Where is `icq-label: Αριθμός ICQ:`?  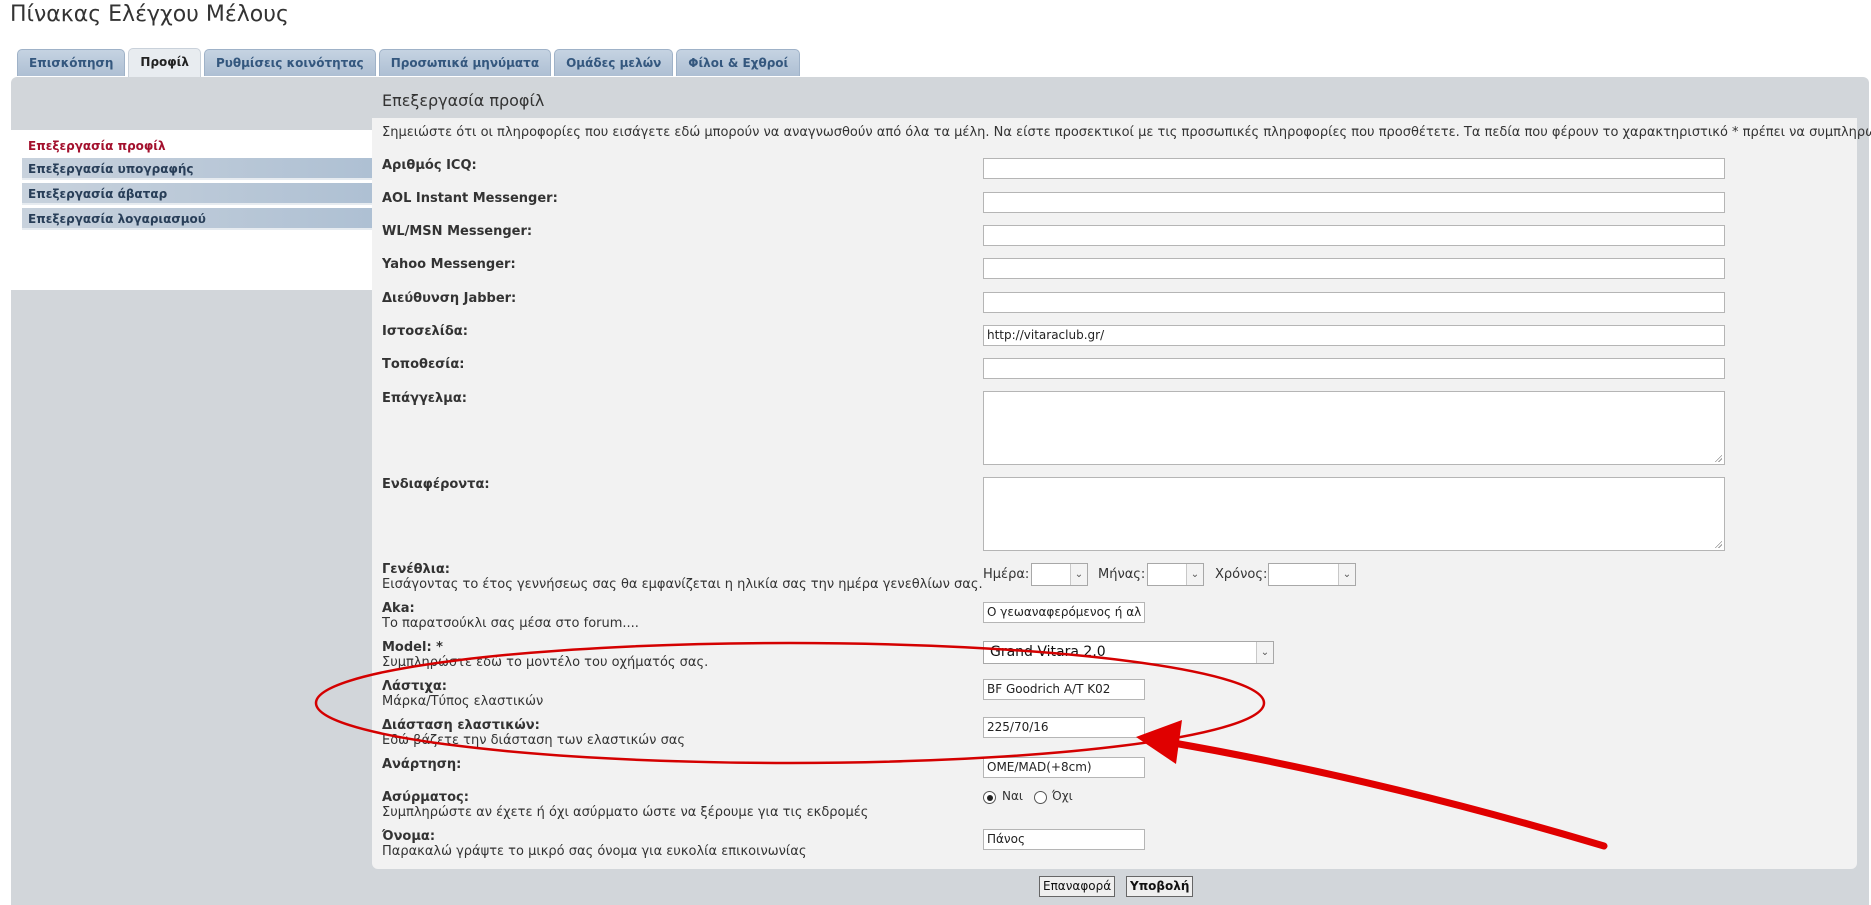
icq-label: Αριθμός ICQ: is located at coordinates (429, 165).